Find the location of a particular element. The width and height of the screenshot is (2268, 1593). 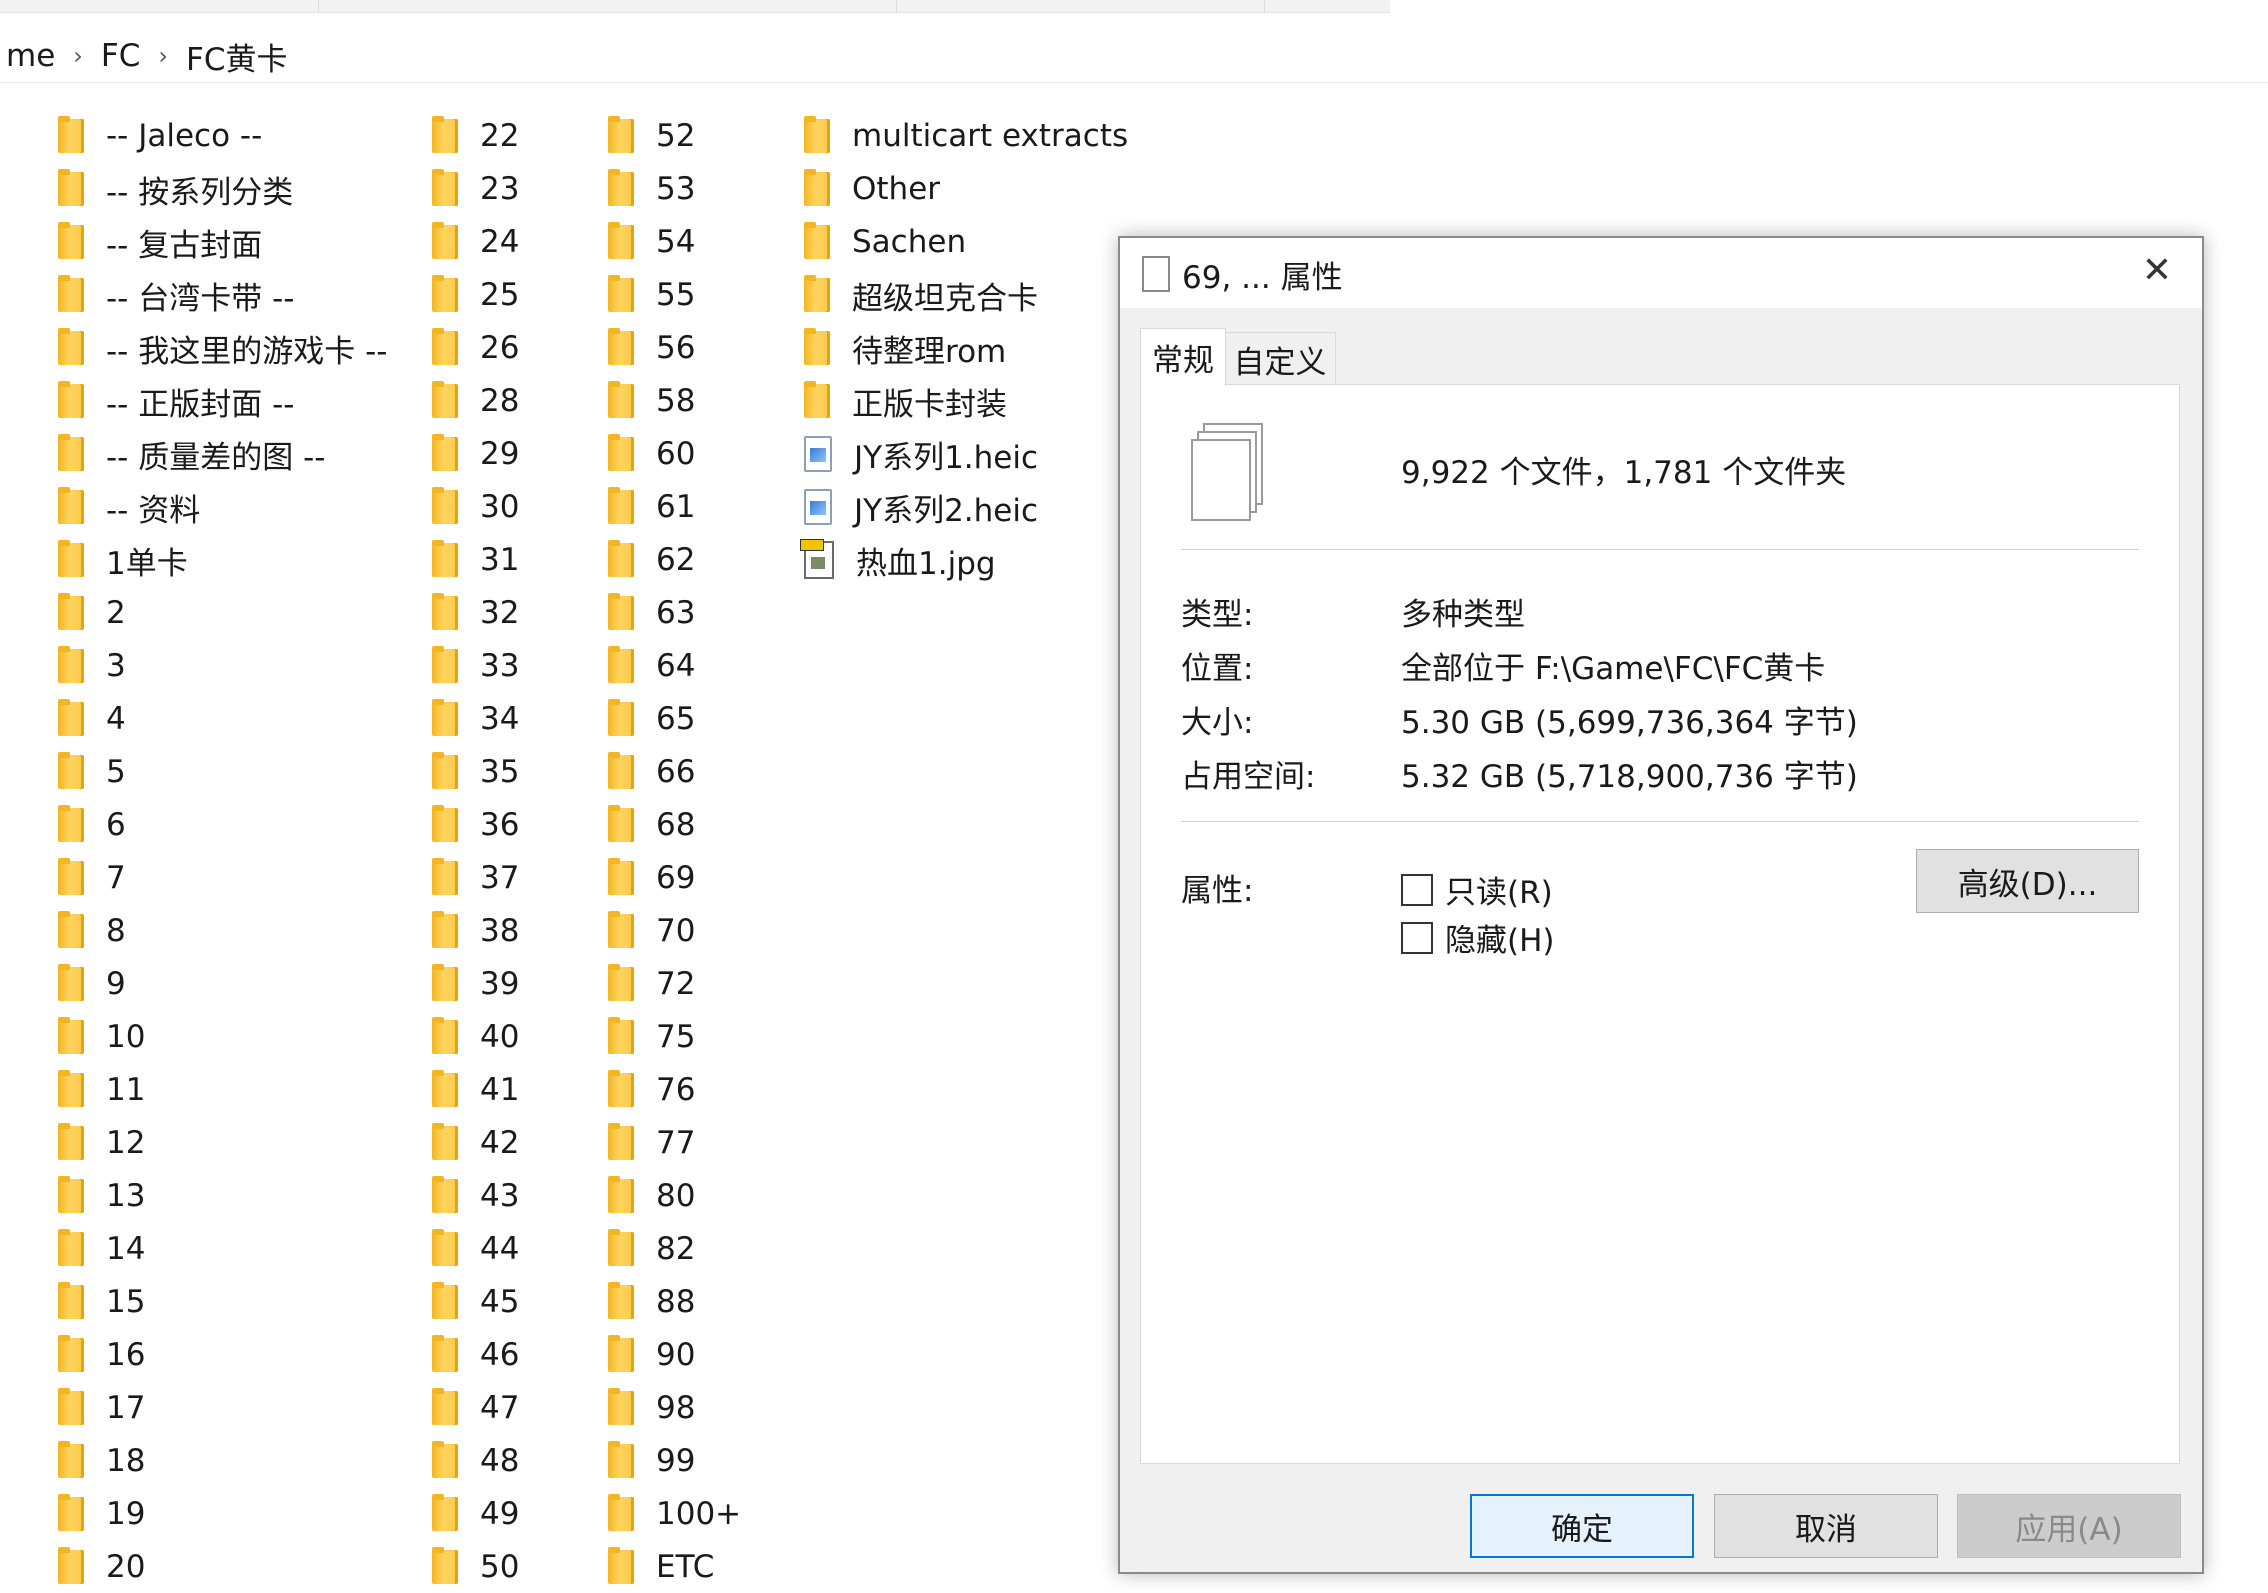

folder-item: 22 is located at coordinates (475, 136).